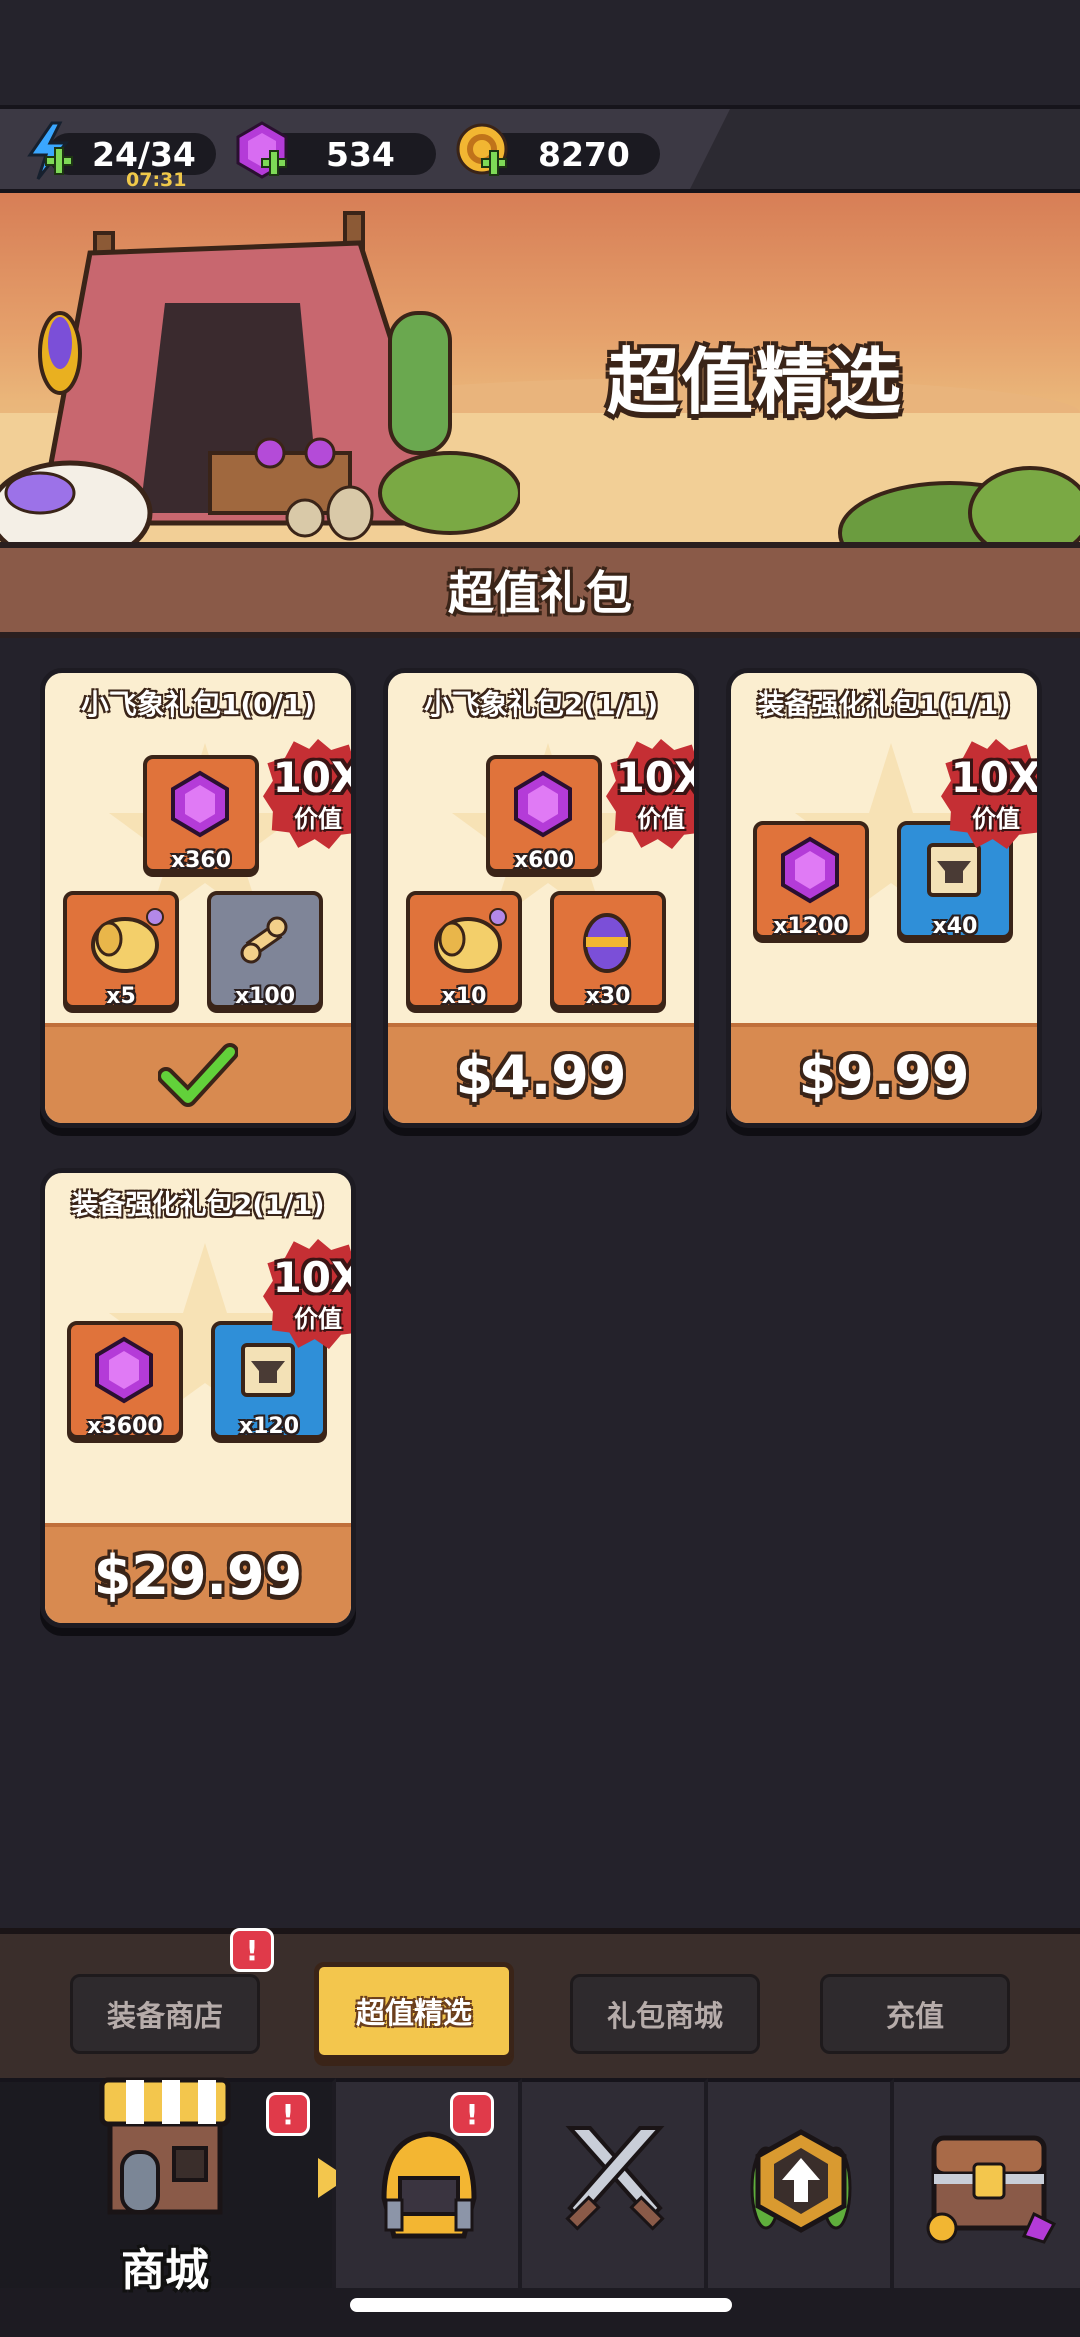  What do you see at coordinates (360, 154) in the screenshot?
I see `gem-value: 534` at bounding box center [360, 154].